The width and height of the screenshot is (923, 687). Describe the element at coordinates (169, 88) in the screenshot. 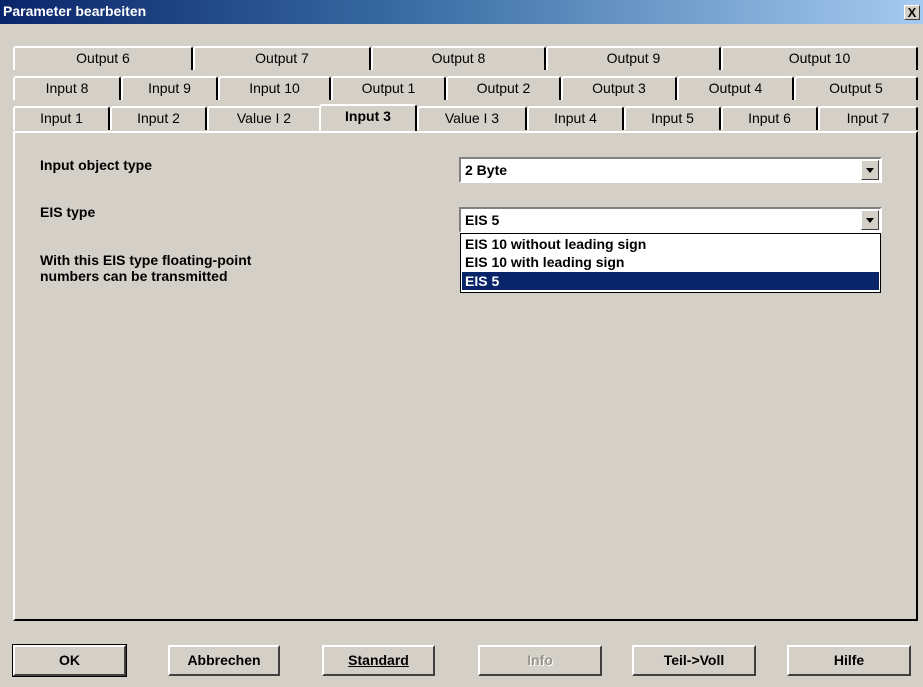

I see `tab-input-9: Input 9` at that location.